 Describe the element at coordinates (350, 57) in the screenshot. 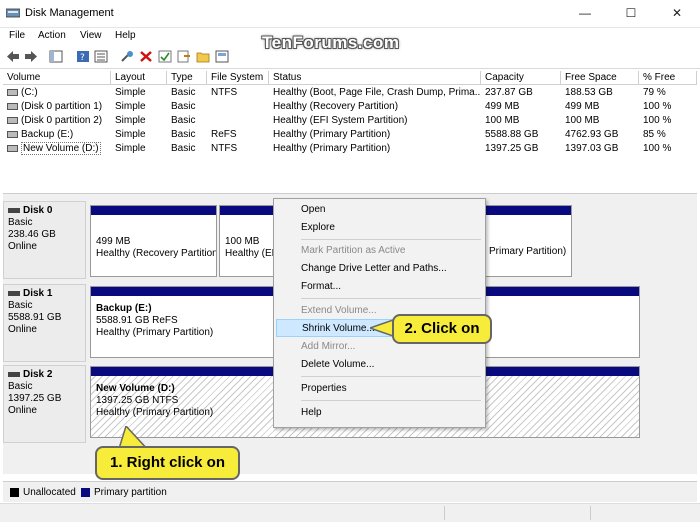

I see `toolbar: ?` at that location.